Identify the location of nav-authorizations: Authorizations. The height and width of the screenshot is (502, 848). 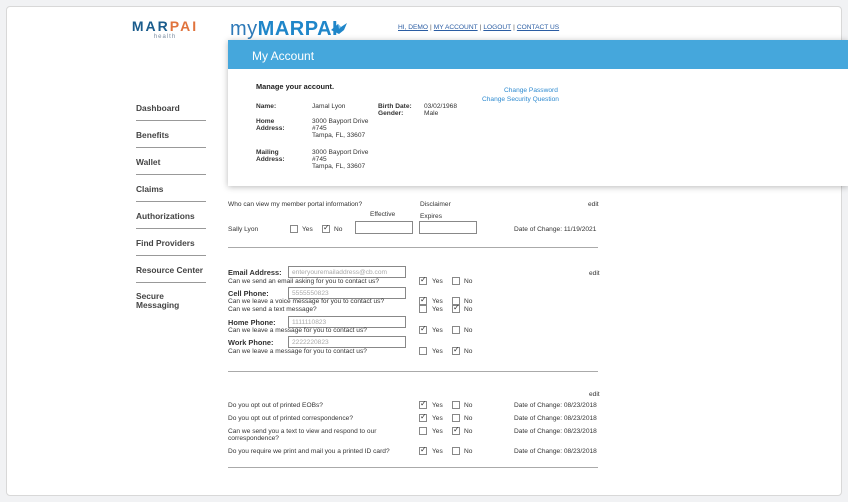
(171, 216).